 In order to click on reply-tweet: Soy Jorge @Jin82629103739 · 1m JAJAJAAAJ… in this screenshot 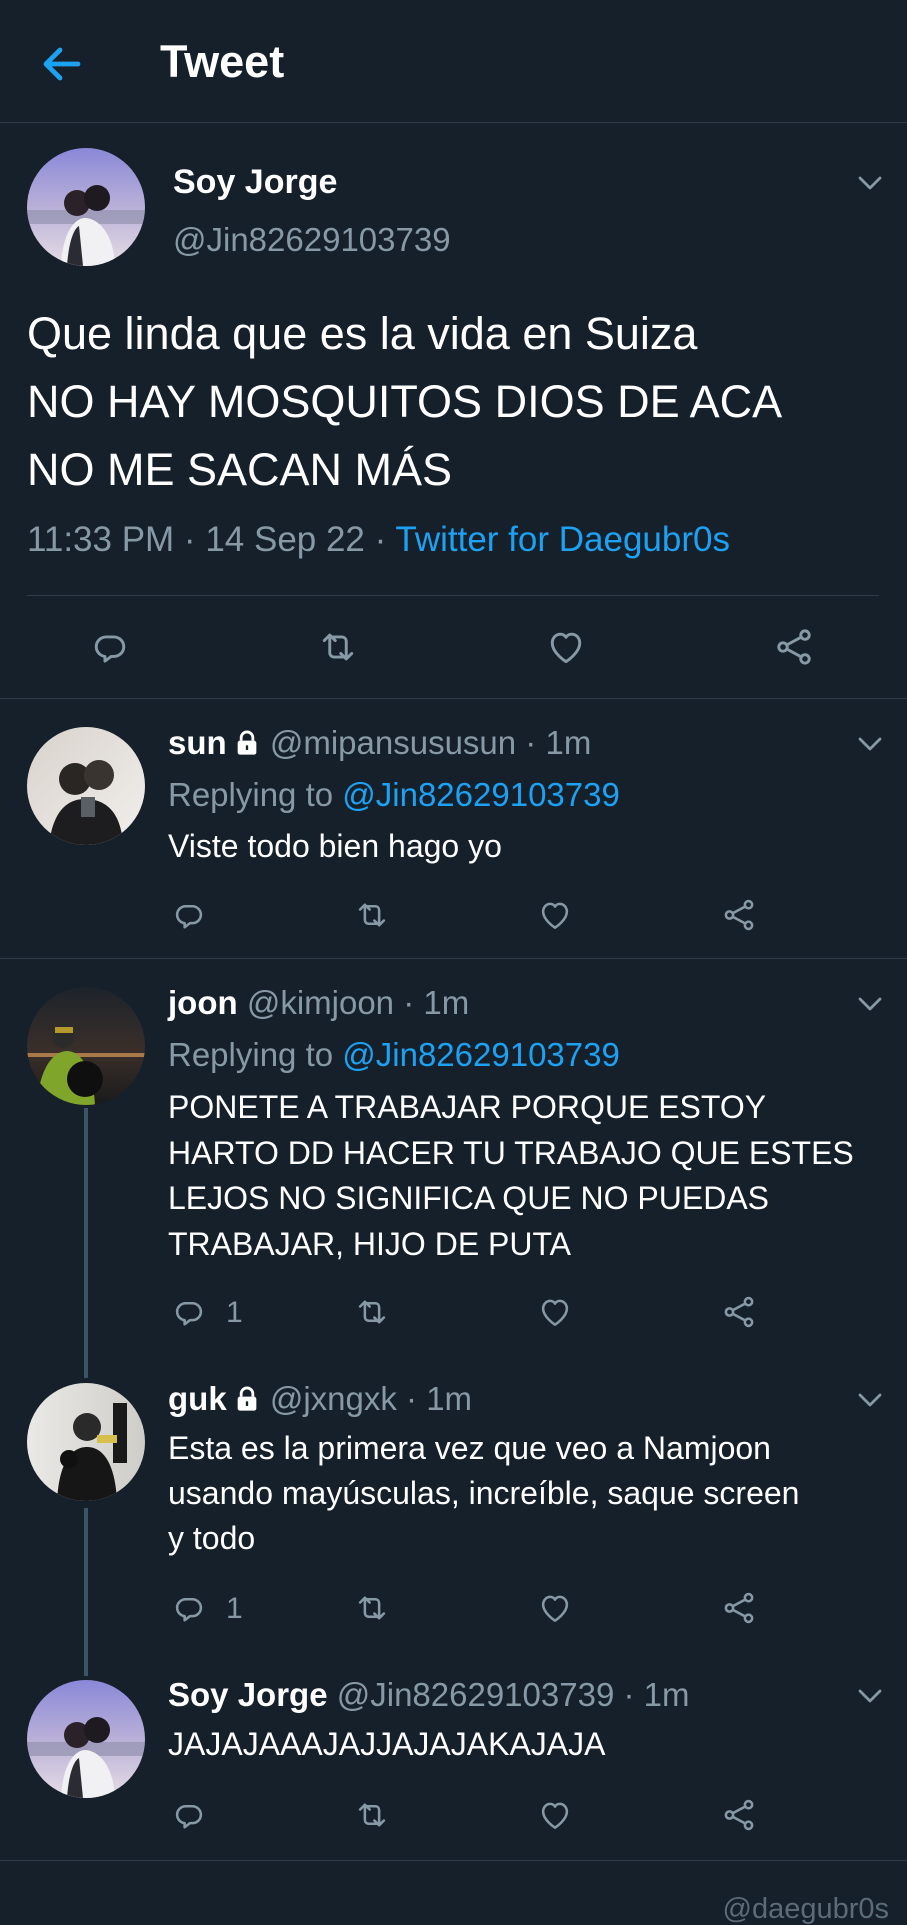, I will do `click(453, 1756)`.